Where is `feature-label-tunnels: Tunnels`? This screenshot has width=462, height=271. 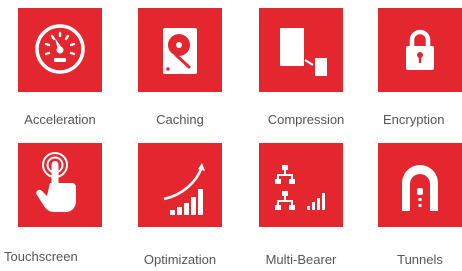
feature-label-tunnels: Tunnels is located at coordinates (420, 259).